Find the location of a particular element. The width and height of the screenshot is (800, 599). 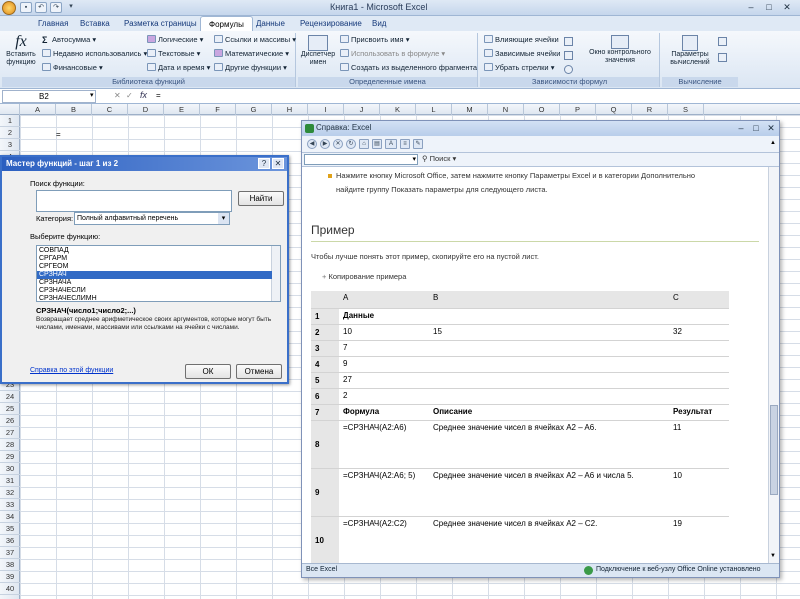

column-header: M is located at coordinates (470, 109).